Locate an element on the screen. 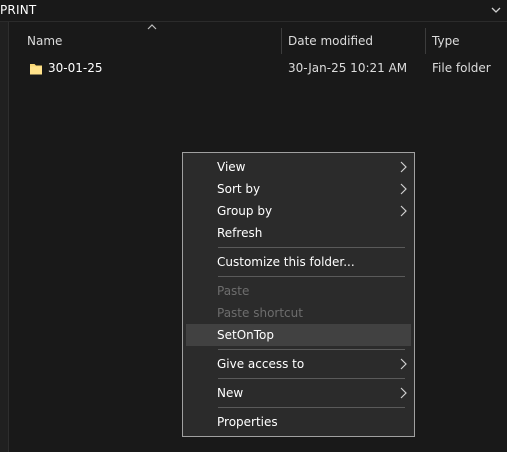  menu-item-label: Sort by is located at coordinates (239, 189).